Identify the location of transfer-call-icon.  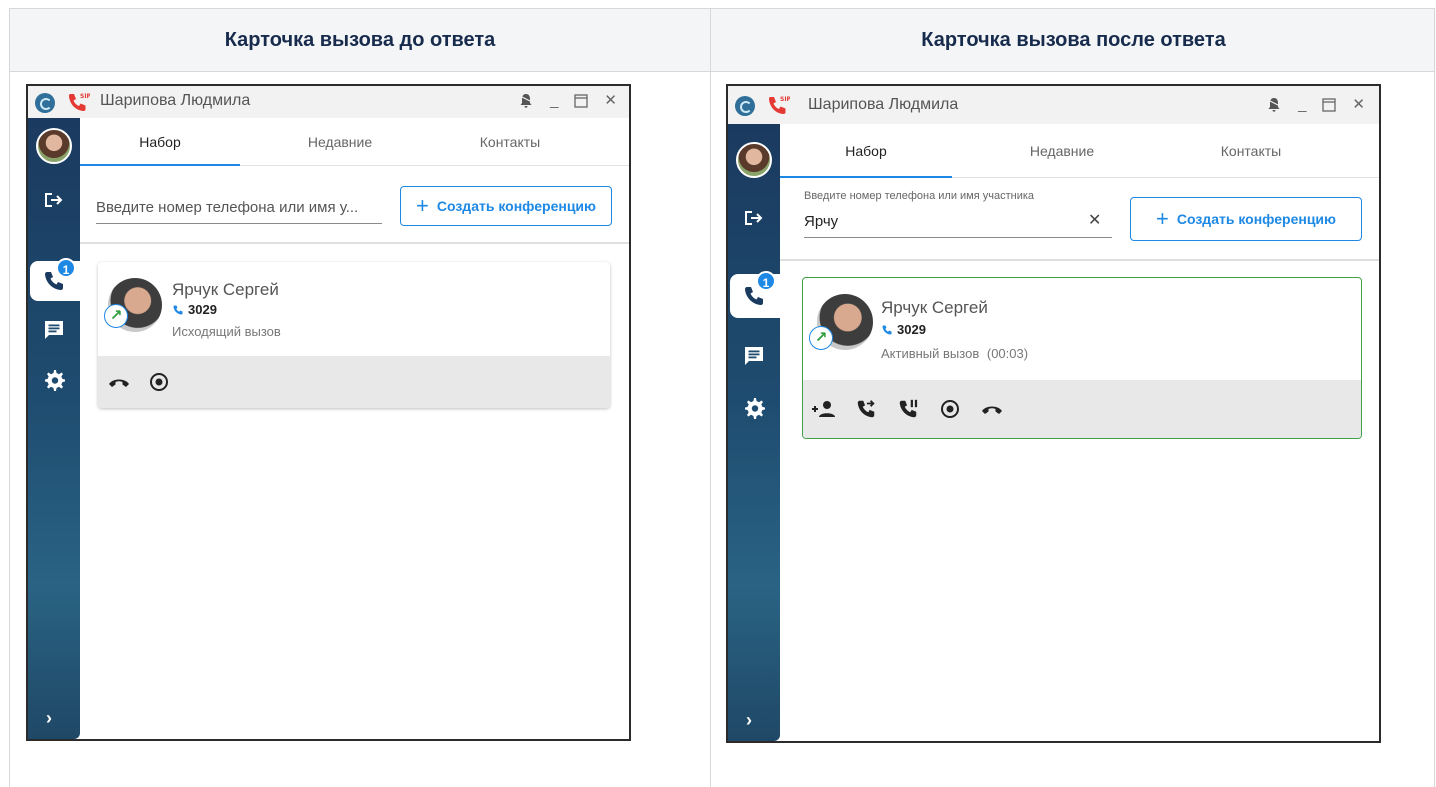
(866, 409).